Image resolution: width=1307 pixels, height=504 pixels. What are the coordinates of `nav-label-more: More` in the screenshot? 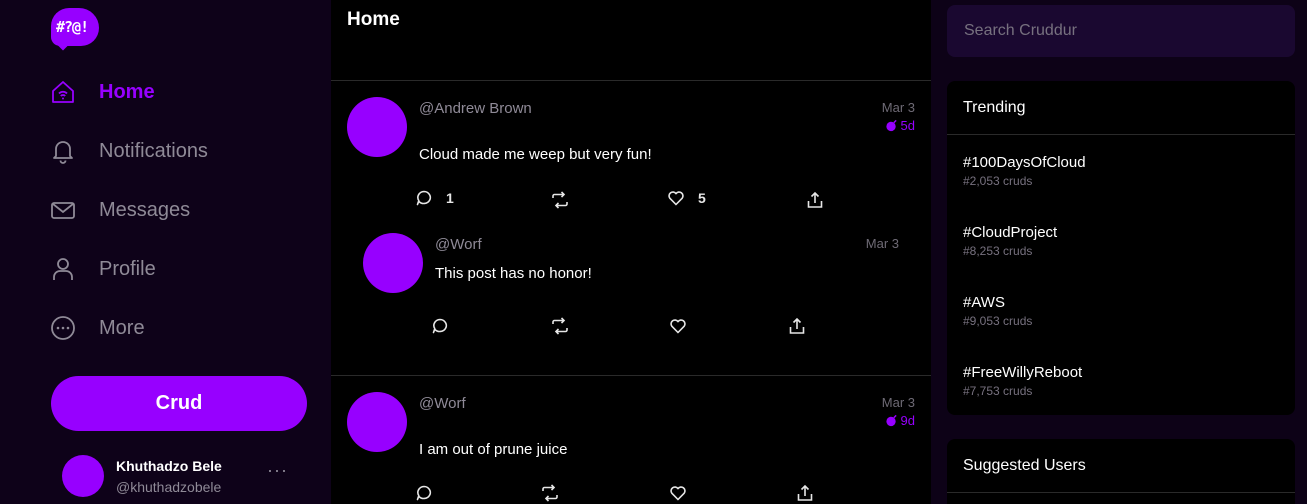 It's located at (122, 327).